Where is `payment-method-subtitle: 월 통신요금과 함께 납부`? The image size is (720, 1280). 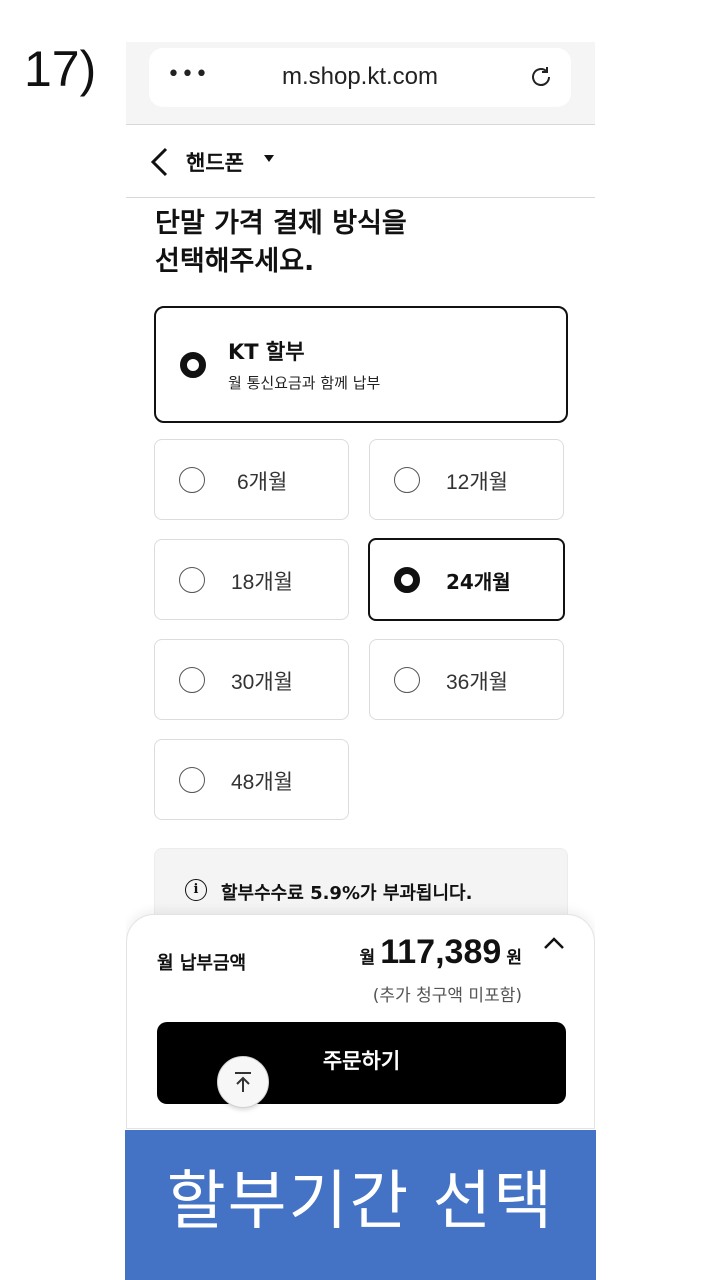
payment-method-subtitle: 월 통신요금과 함께 납부 is located at coordinates (304, 383).